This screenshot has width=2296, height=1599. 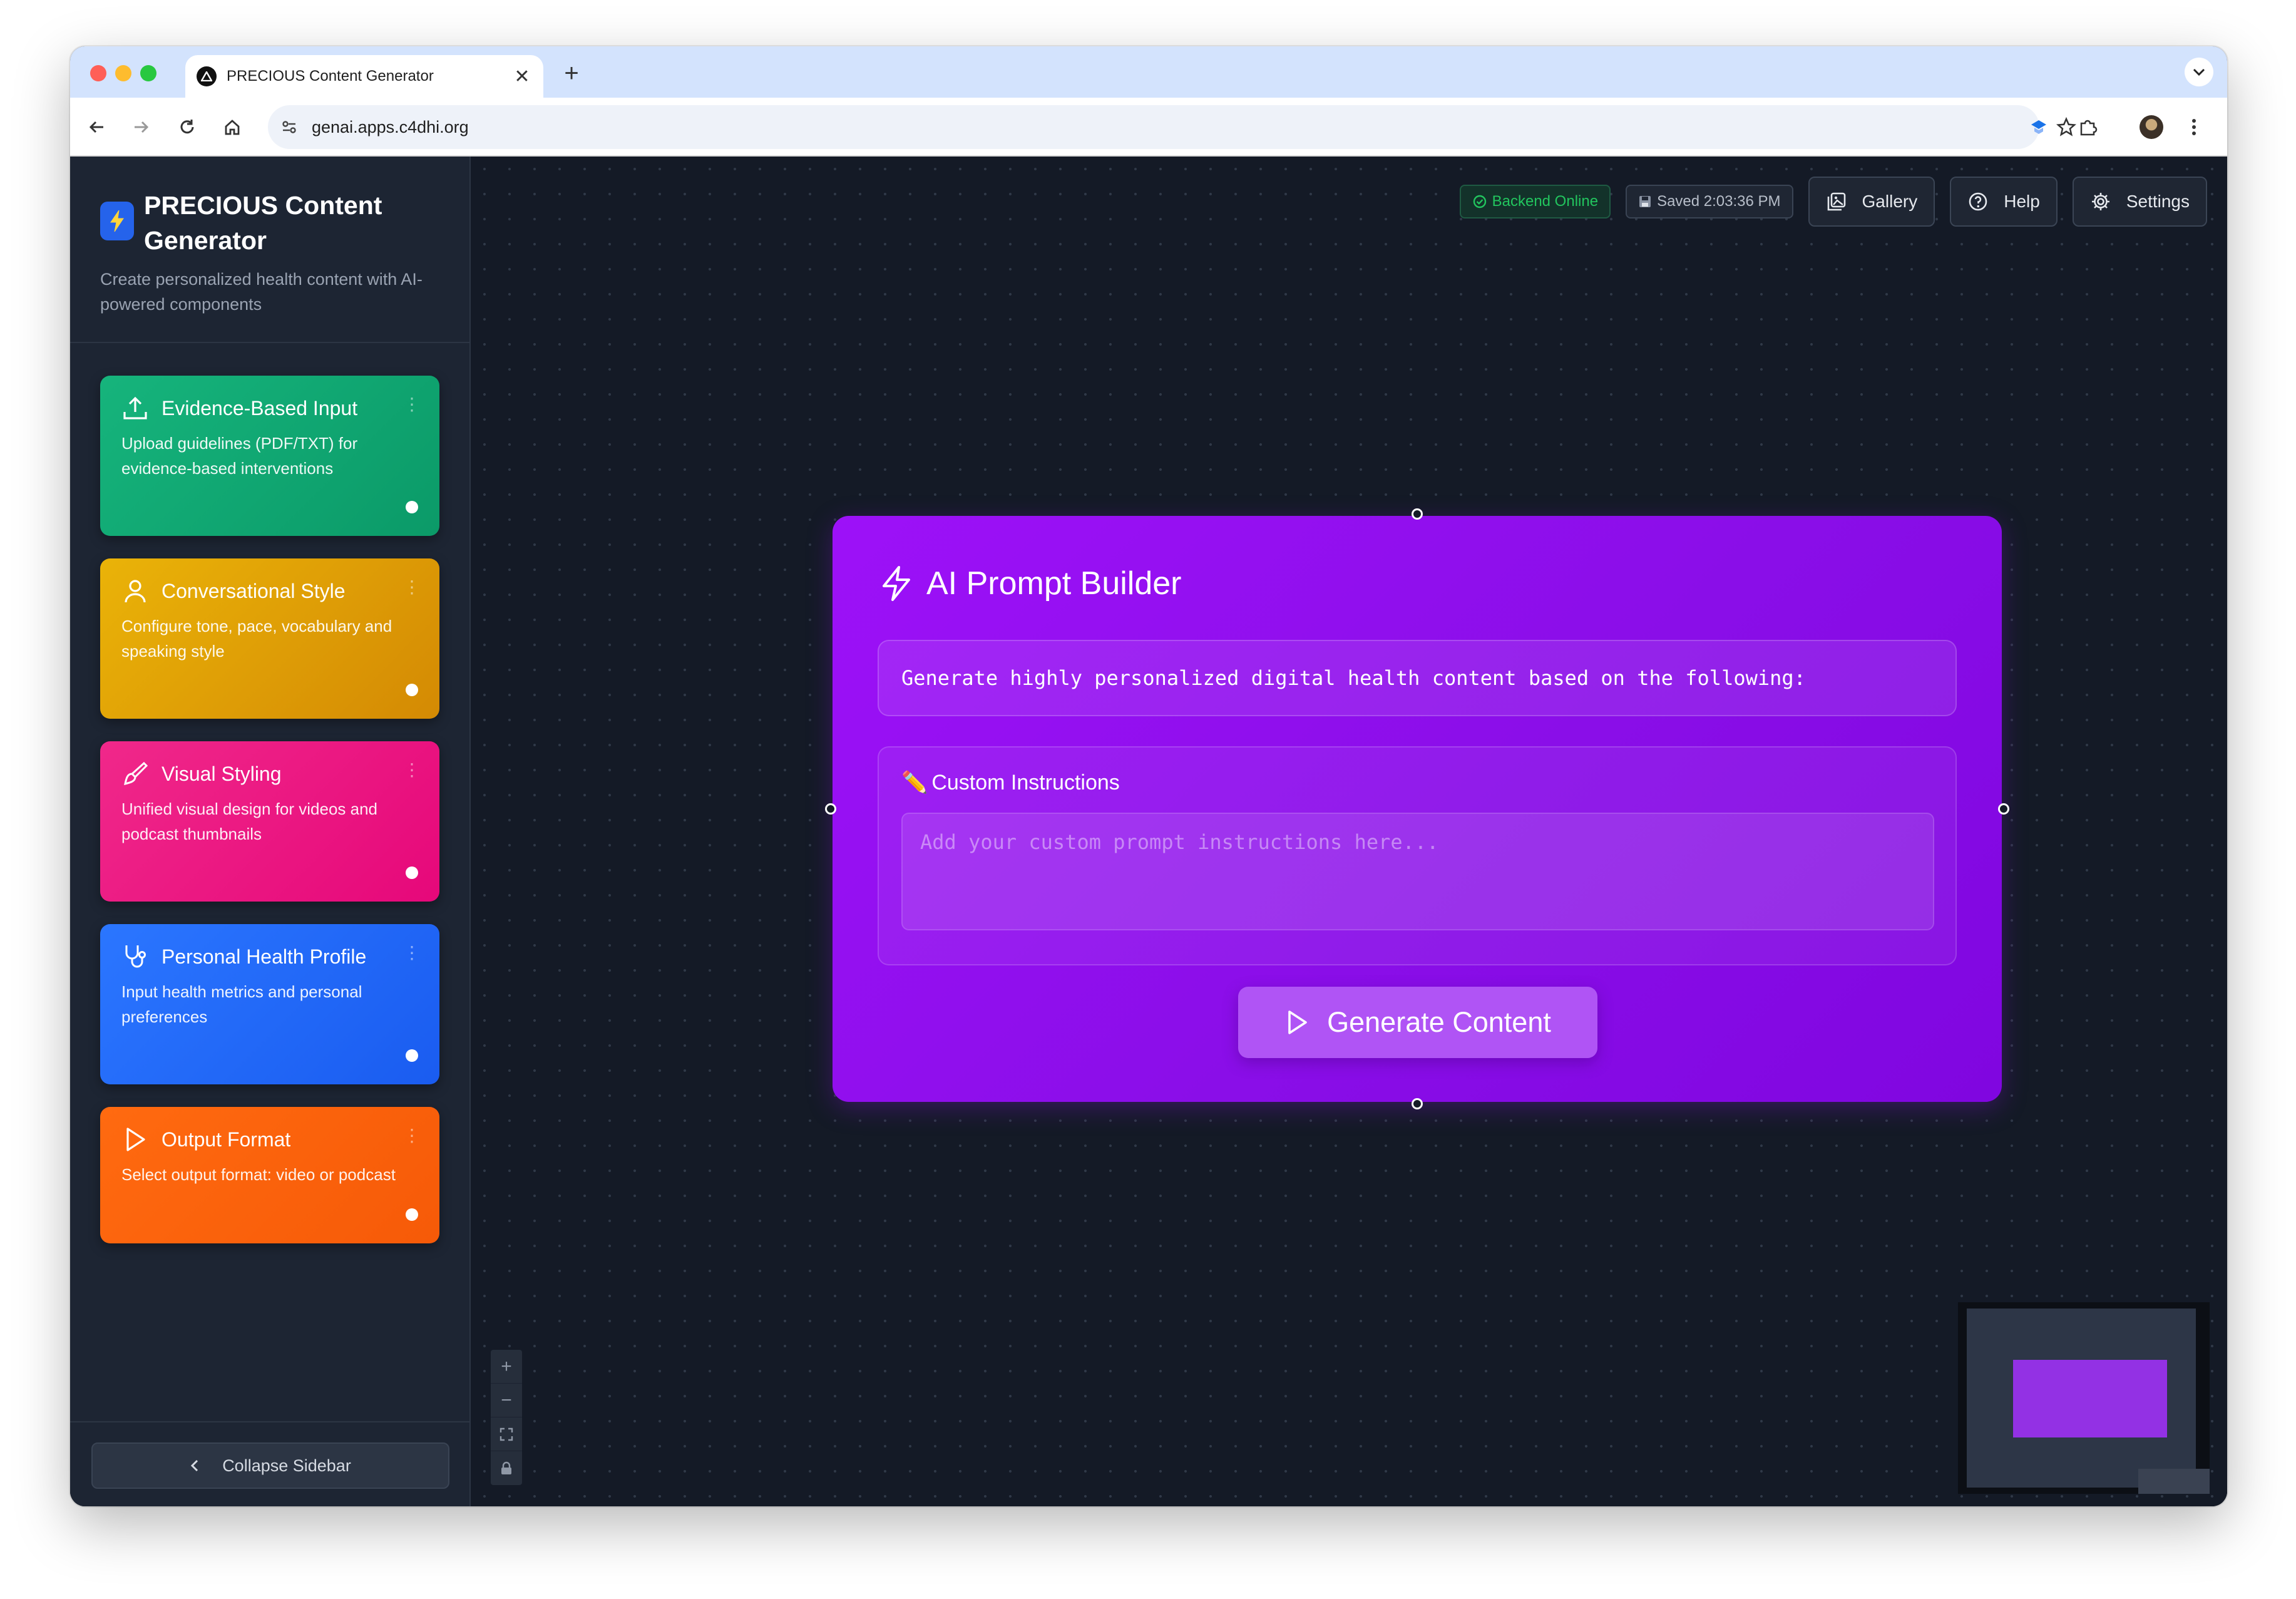 What do you see at coordinates (507, 1400) in the screenshot?
I see `zoom-out-button: −` at bounding box center [507, 1400].